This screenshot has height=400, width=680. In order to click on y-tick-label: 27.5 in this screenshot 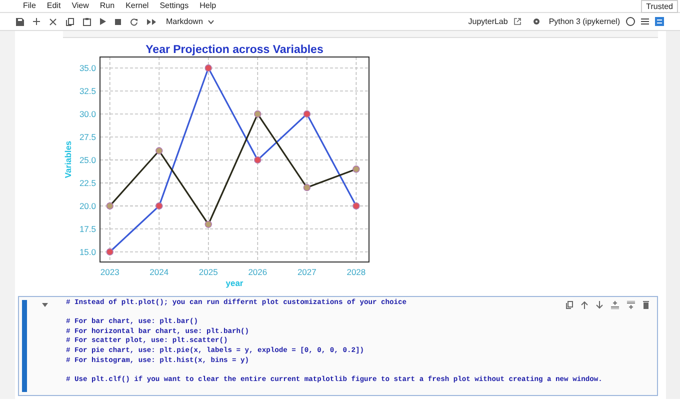, I will do `click(87, 137)`.